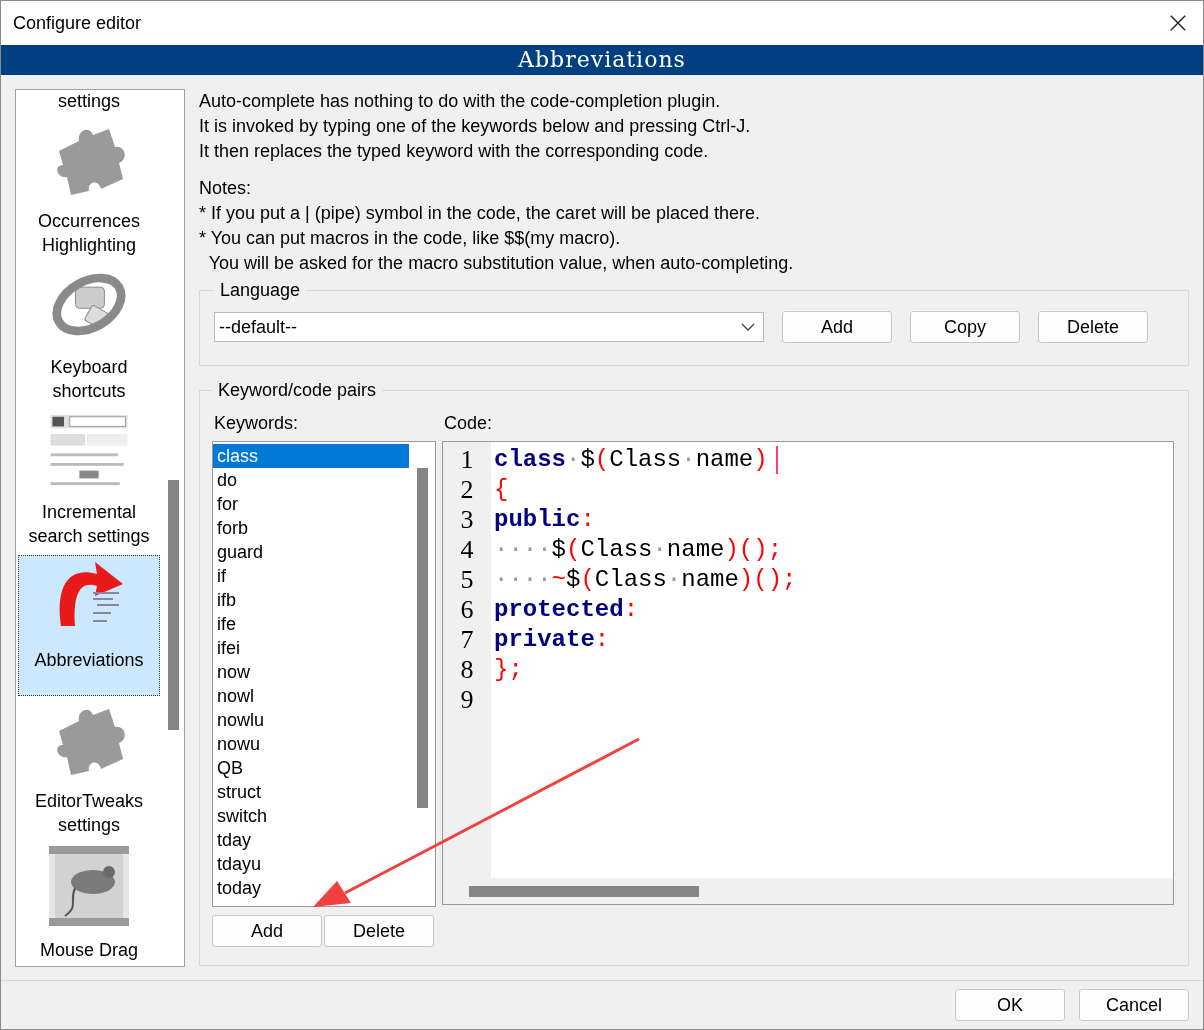 Image resolution: width=1204 pixels, height=1030 pixels. I want to click on line-number: 4, so click(467, 550).